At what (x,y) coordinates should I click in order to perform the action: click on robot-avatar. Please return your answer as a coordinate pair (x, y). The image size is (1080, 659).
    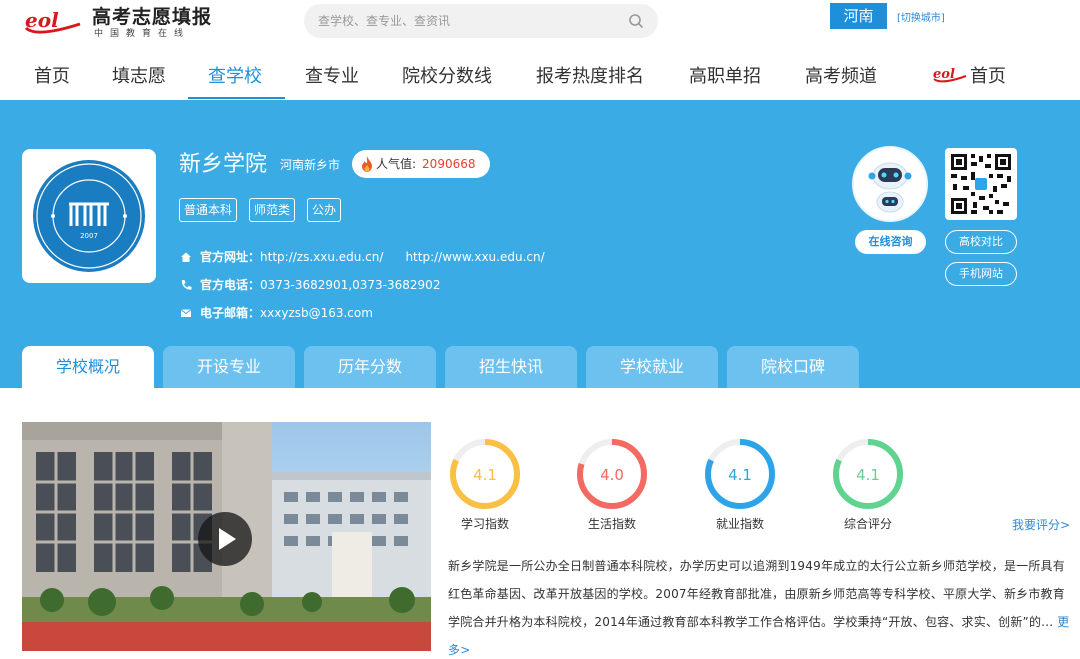
    Looking at the image, I should click on (890, 184).